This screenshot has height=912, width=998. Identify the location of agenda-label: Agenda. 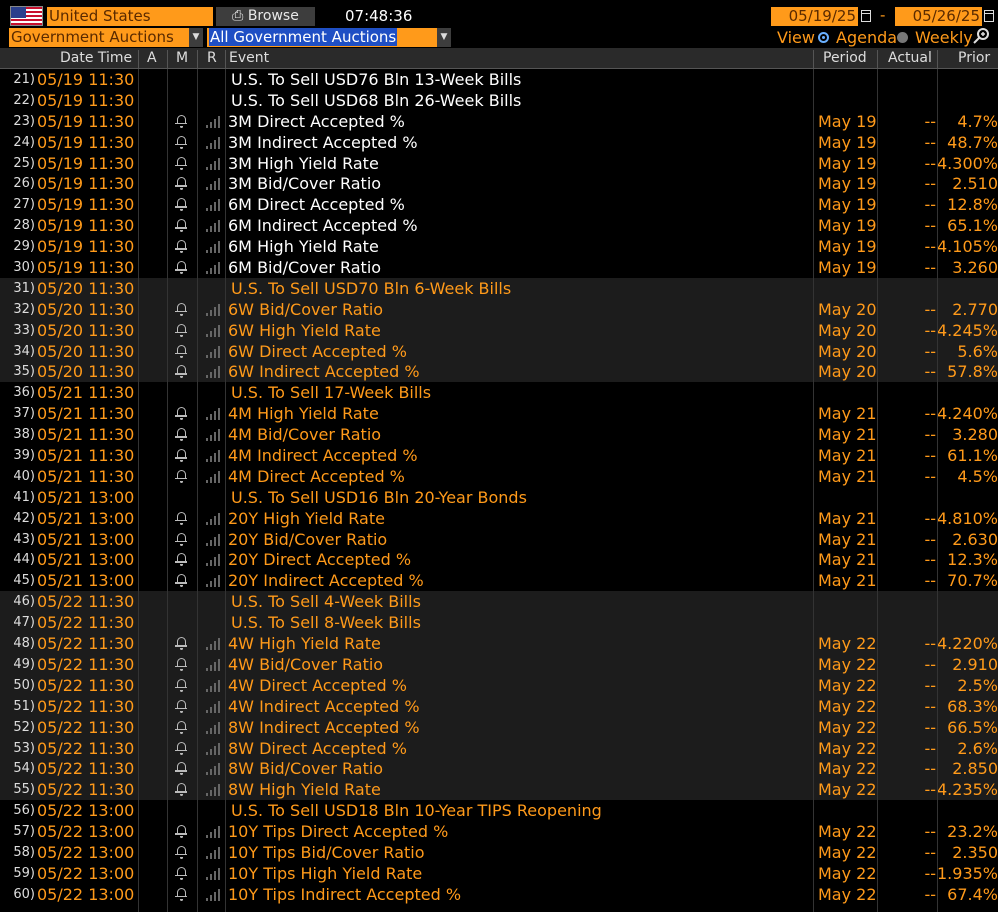
(866, 38).